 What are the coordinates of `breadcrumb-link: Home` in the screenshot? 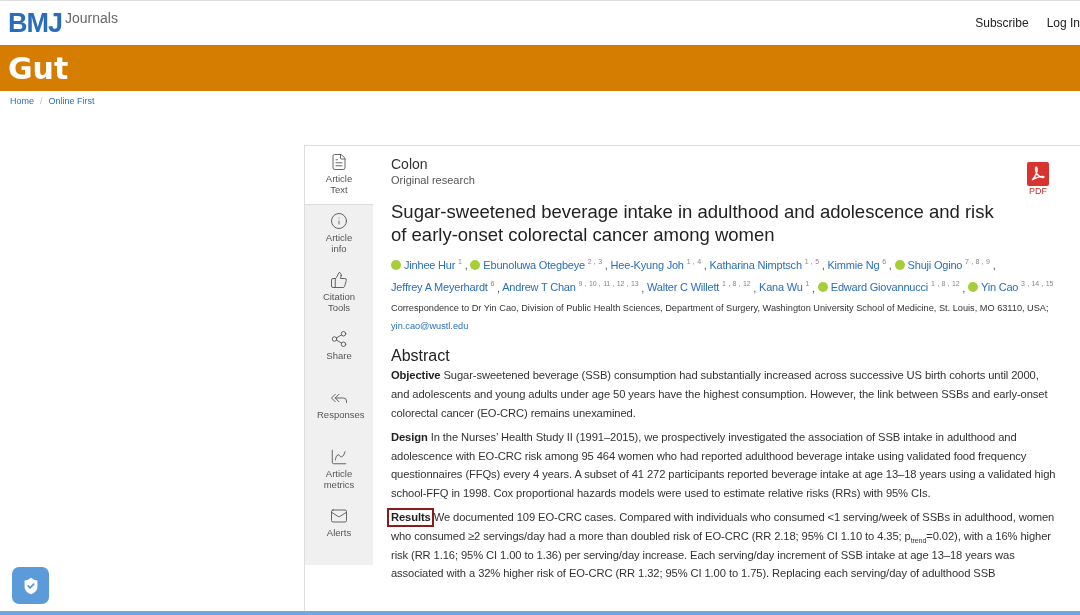 It's located at (22, 101).